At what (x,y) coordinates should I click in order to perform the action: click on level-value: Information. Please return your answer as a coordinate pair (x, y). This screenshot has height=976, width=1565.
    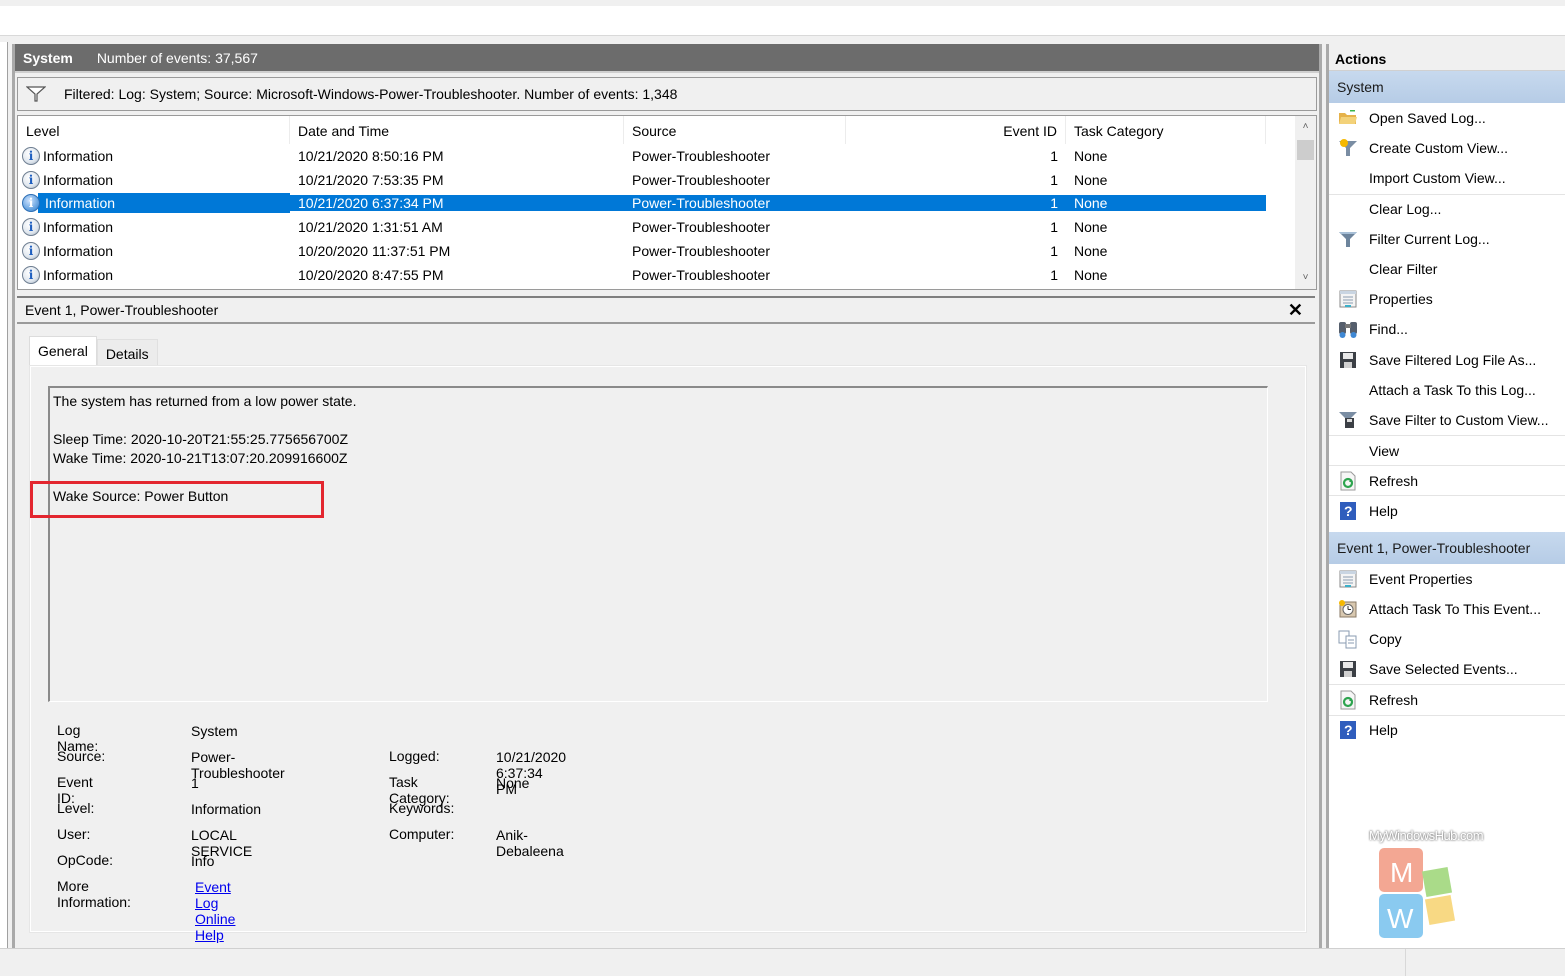
    Looking at the image, I should click on (226, 809).